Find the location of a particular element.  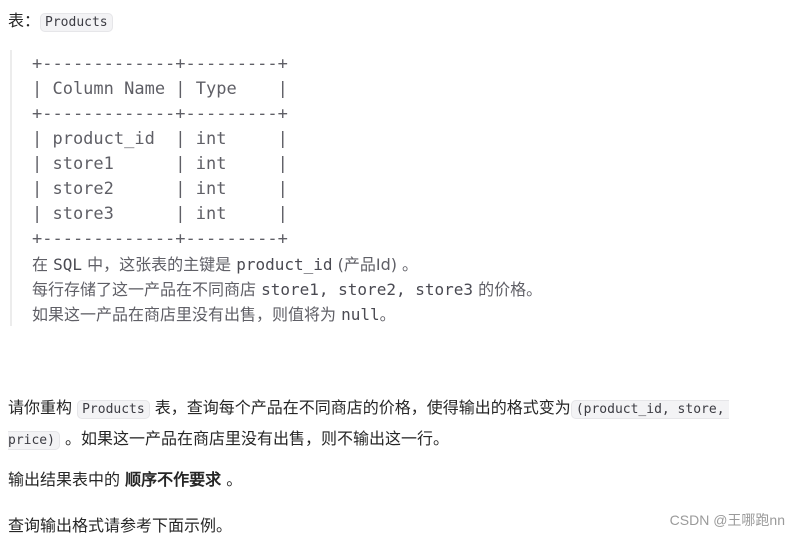

schema-row: | product_id | int | is located at coordinates (160, 139).